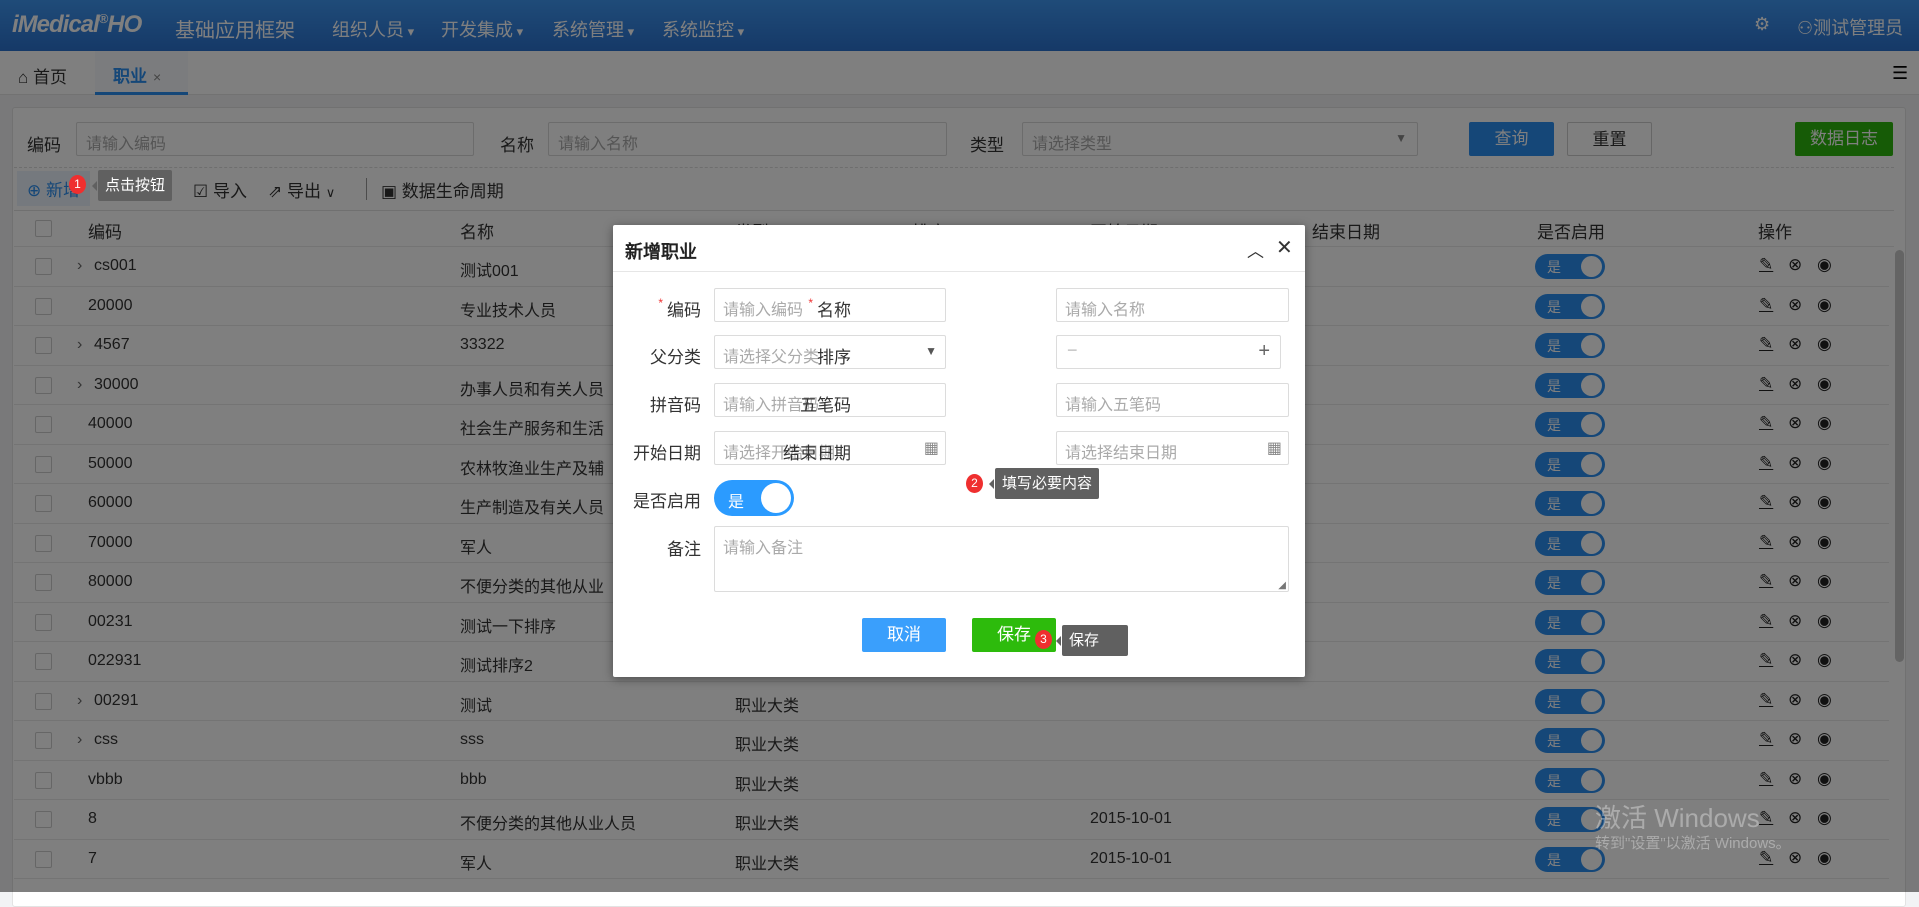  I want to click on minus-icon: −, so click(1072, 350).